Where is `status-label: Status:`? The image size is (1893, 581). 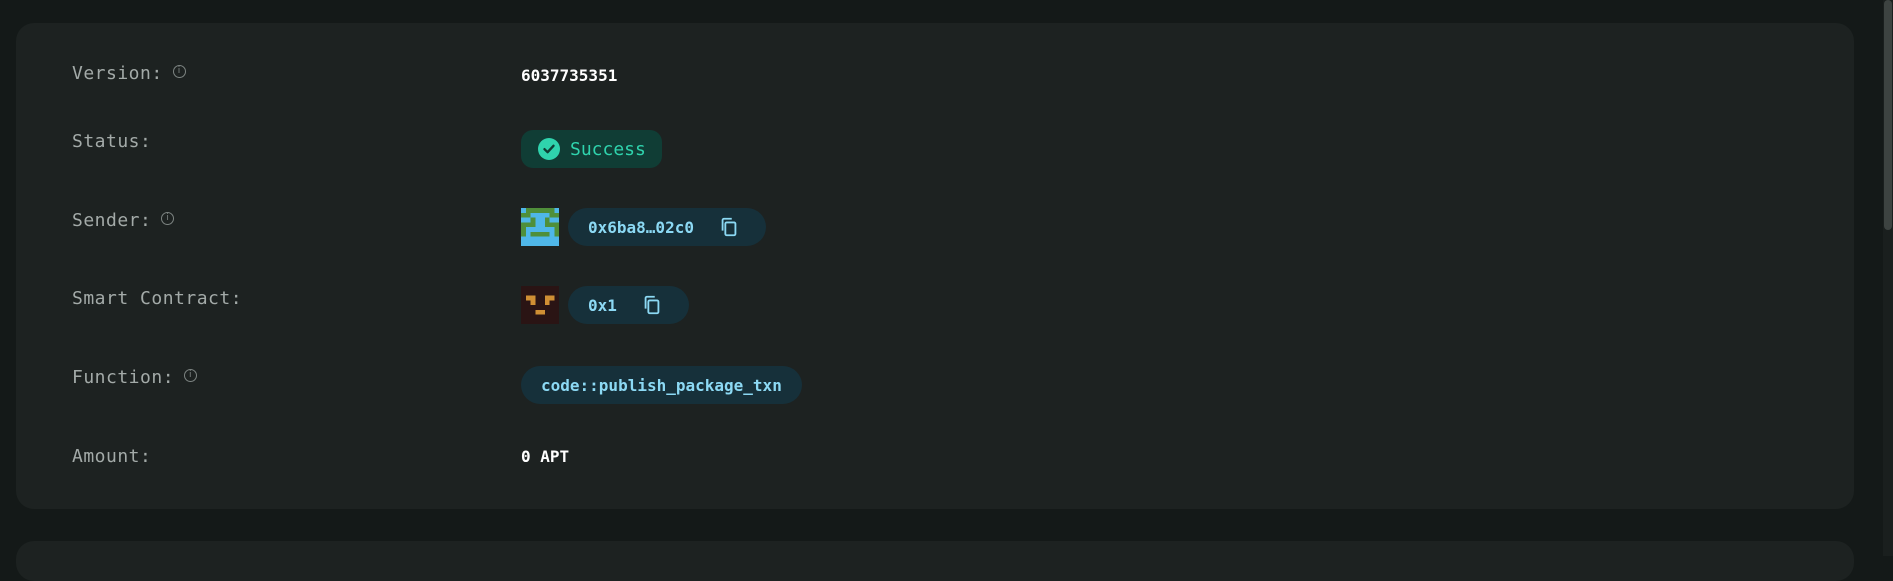 status-label: Status: is located at coordinates (111, 141).